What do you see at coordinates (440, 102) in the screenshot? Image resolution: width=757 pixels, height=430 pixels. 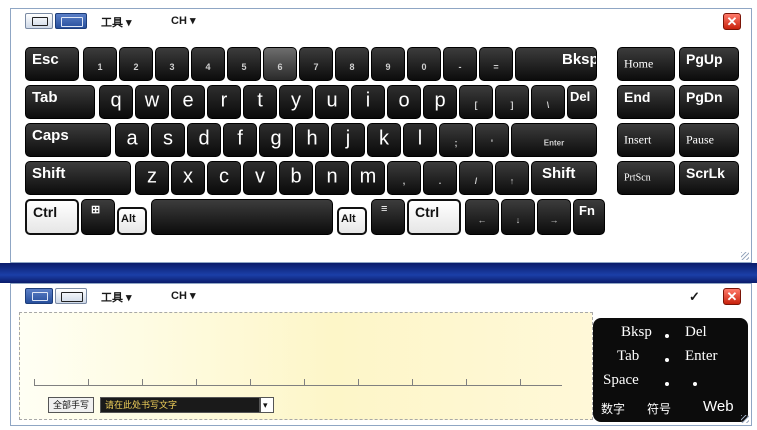 I see `key-p: p` at bounding box center [440, 102].